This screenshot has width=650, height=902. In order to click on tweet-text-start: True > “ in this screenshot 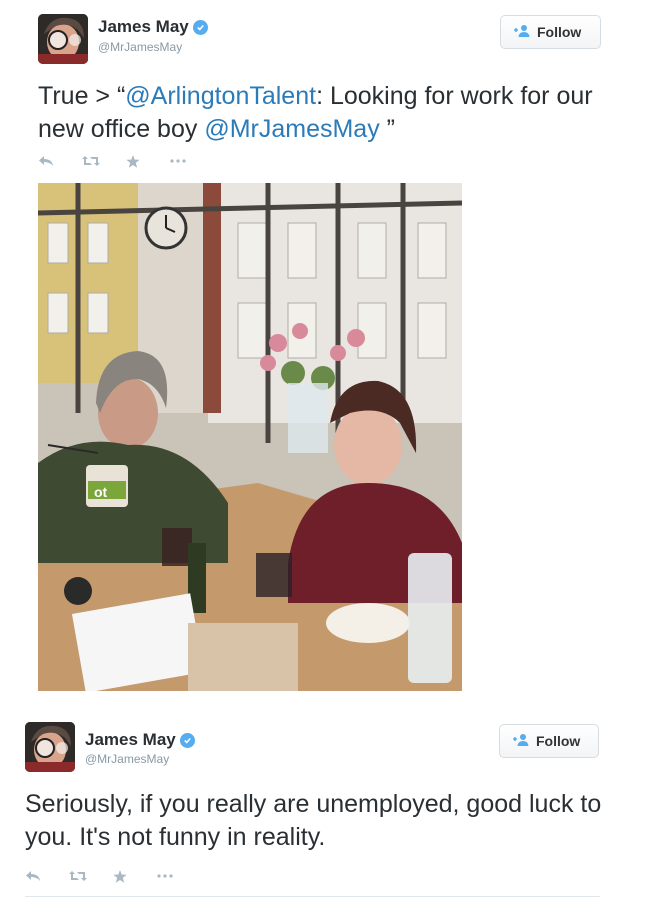, I will do `click(82, 96)`.